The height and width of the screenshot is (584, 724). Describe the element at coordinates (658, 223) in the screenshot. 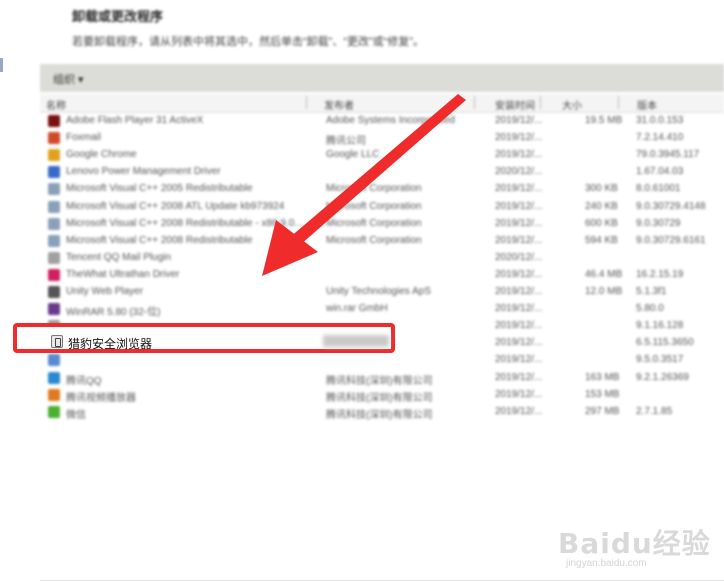

I see `cell-version: 9.0.30729` at that location.